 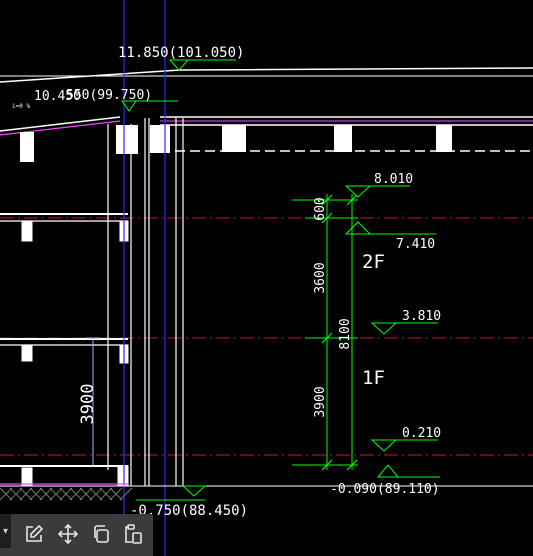 What do you see at coordinates (88, 404) in the screenshot?
I see `left-dim-3900: 3900` at bounding box center [88, 404].